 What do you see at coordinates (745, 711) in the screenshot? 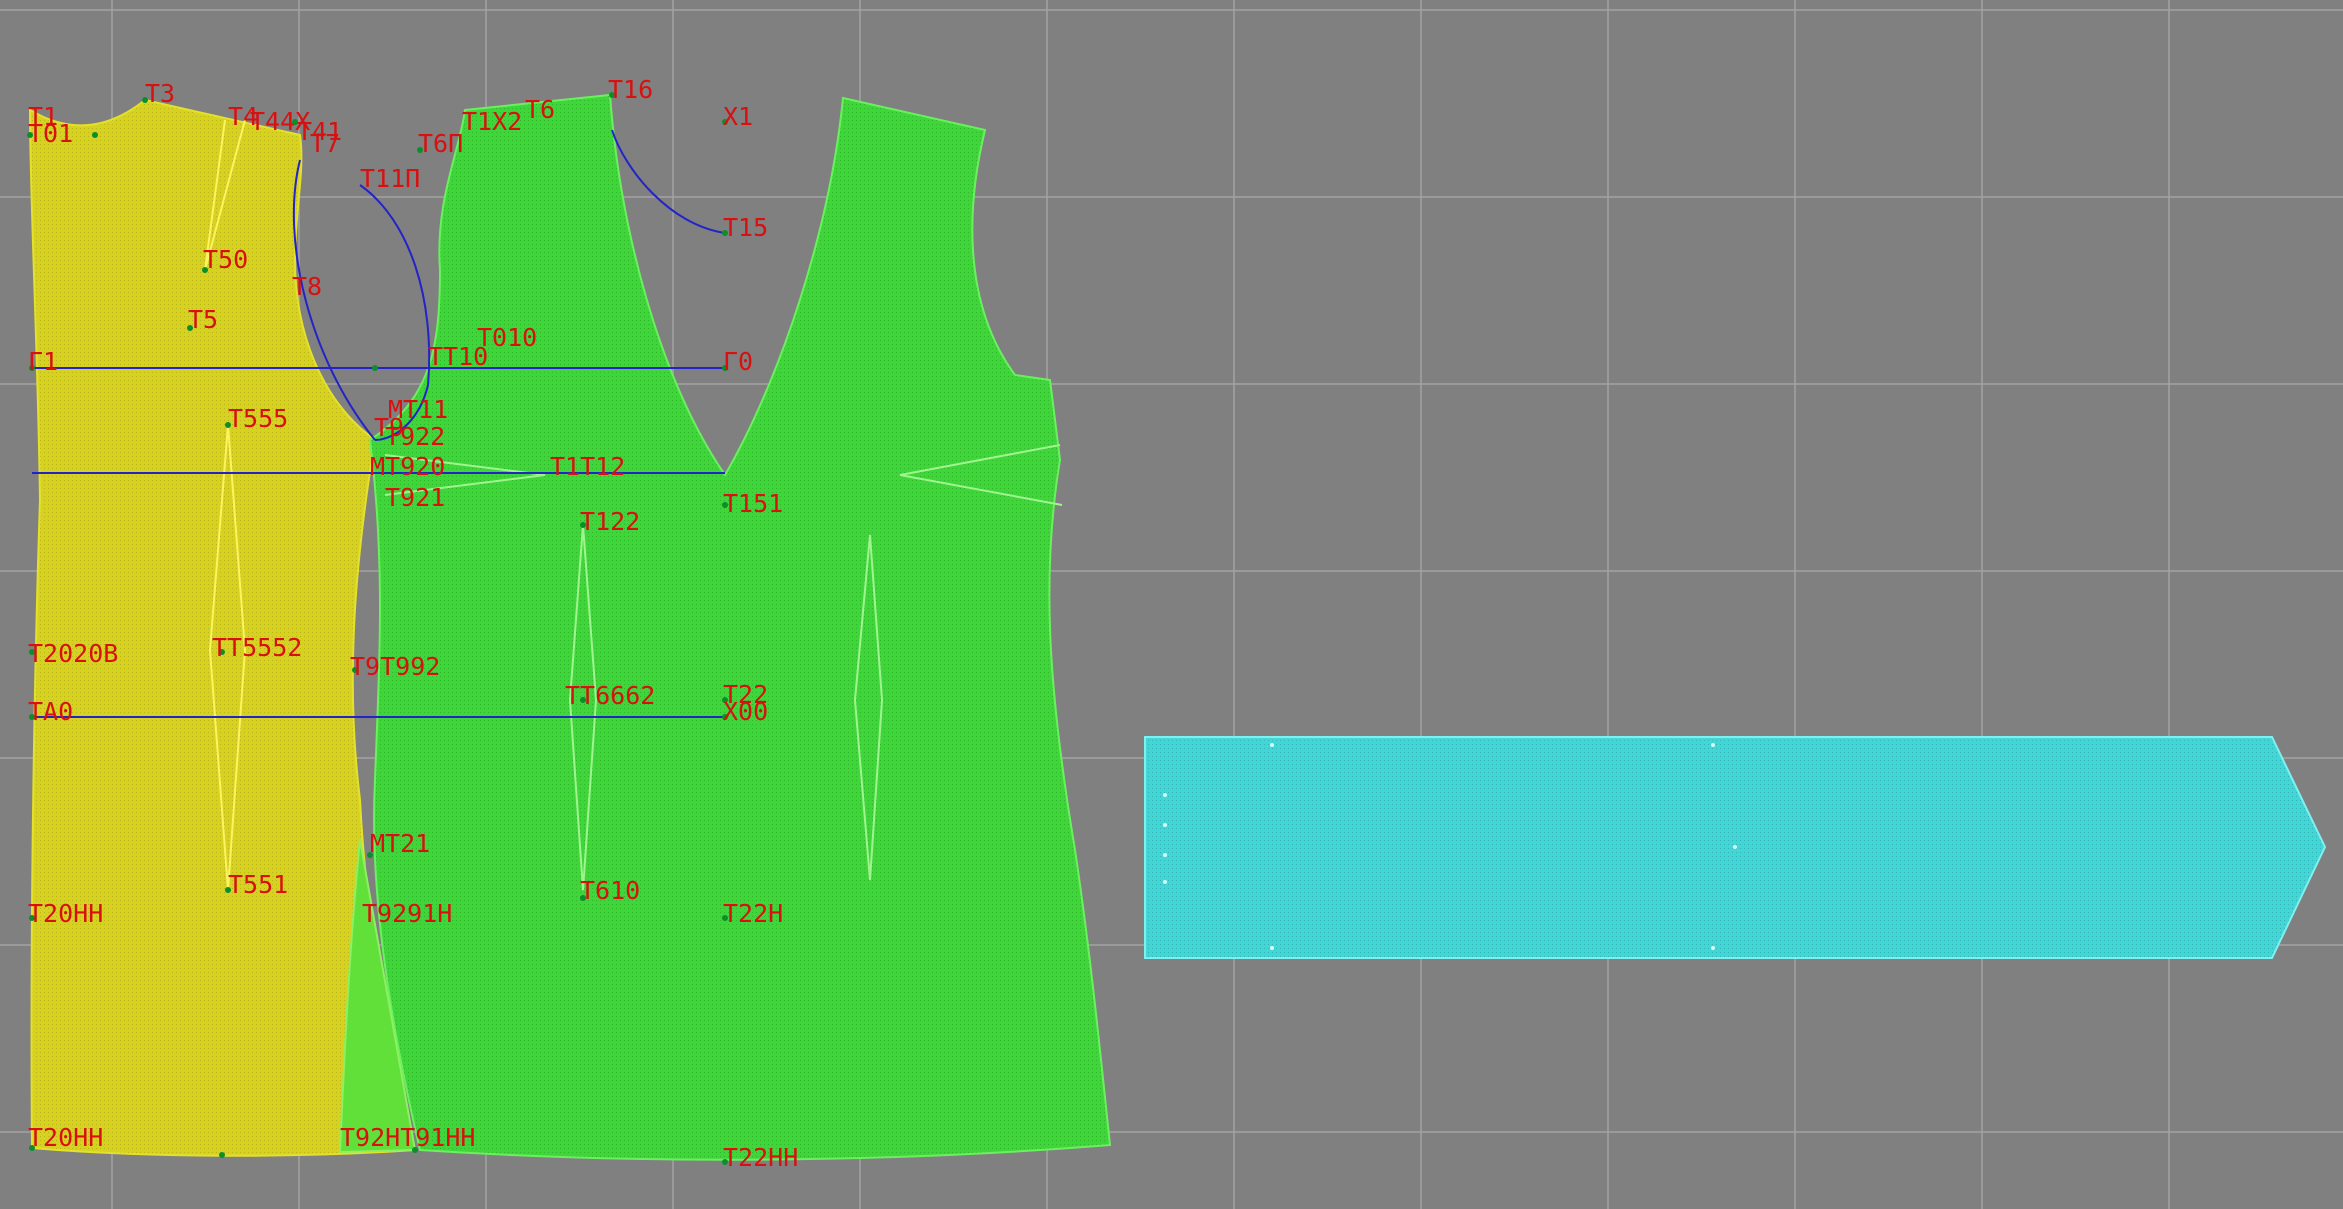
I see `label-x00: X00` at bounding box center [745, 711].